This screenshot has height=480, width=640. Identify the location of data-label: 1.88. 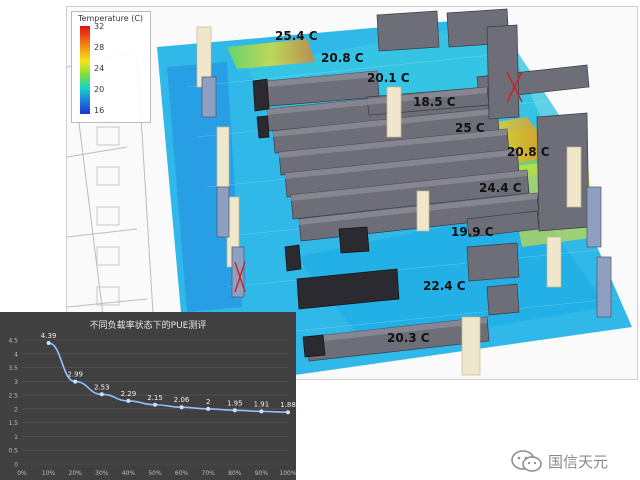
(288, 405).